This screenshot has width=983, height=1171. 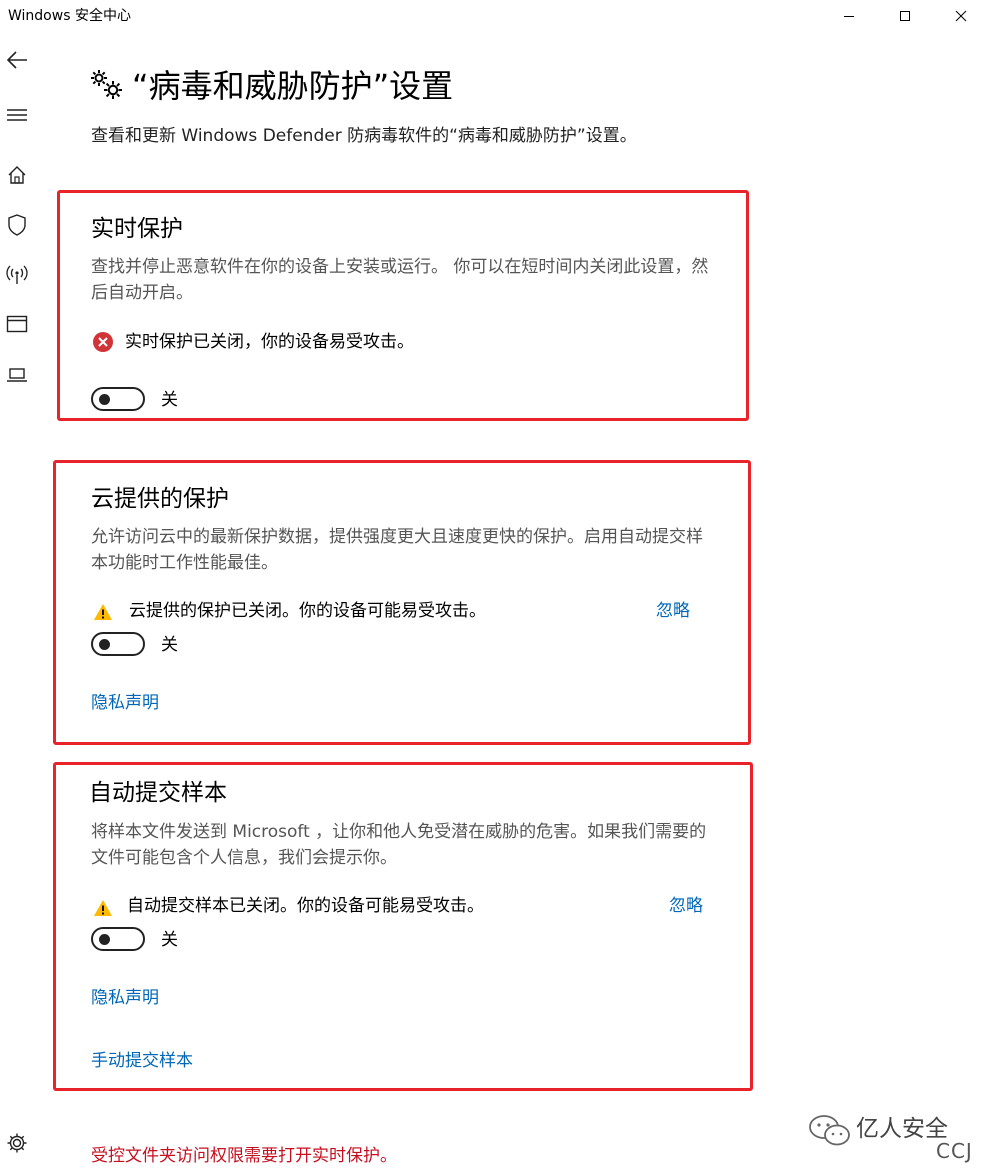 What do you see at coordinates (169, 645) in the screenshot?
I see `cloud-protection-toggle-state: 关` at bounding box center [169, 645].